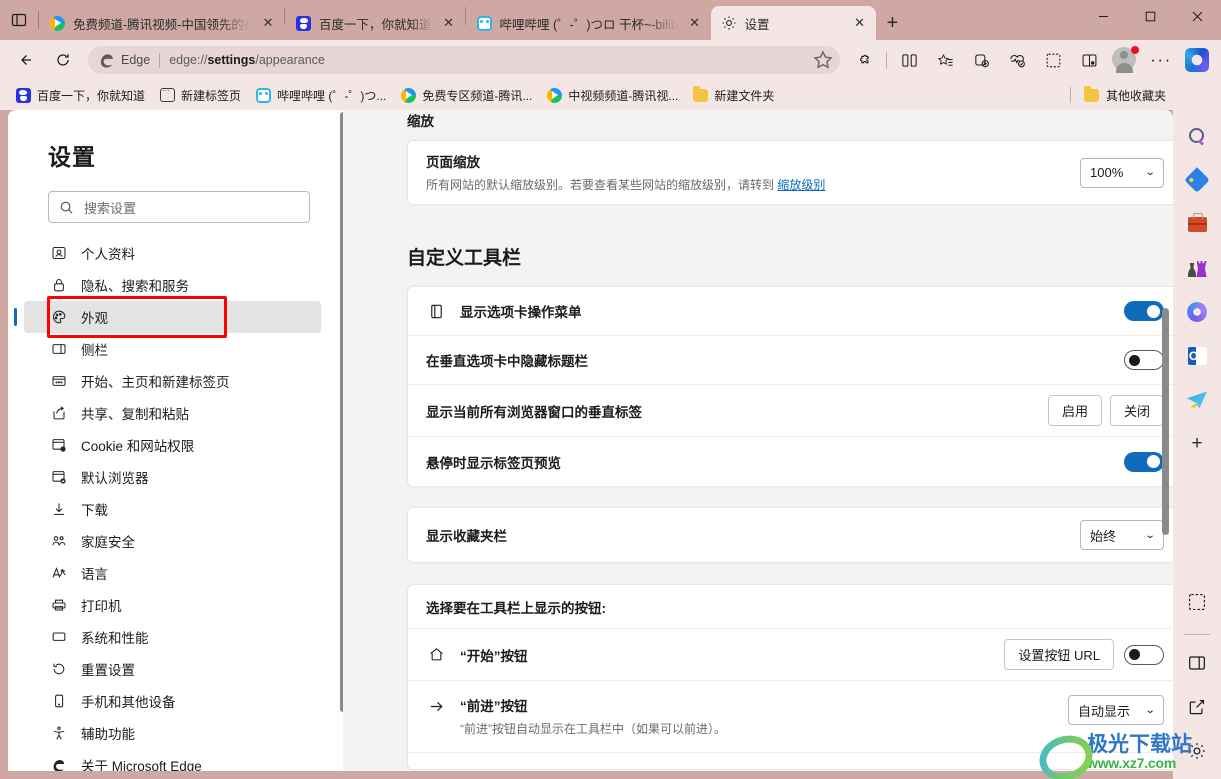  I want to click on sidebar-item-default-browser: 默认浏览器, so click(172, 477).